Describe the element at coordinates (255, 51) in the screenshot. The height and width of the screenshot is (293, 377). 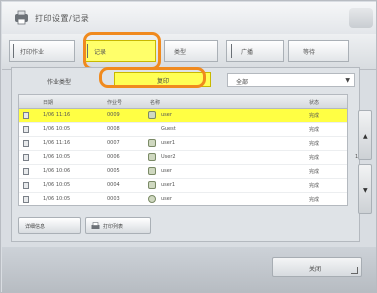
I see `tab-broadcast: 广播` at that location.